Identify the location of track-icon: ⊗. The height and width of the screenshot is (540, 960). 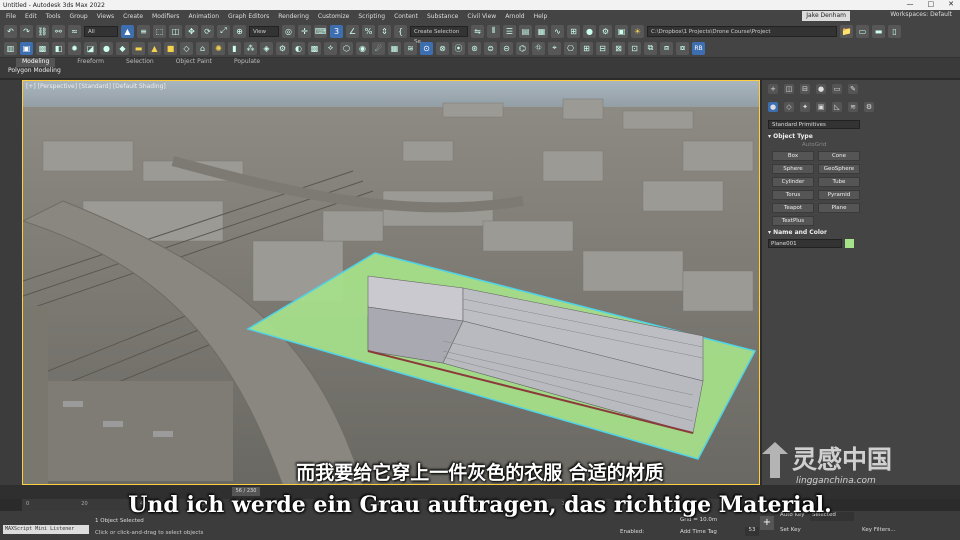
(442, 48).